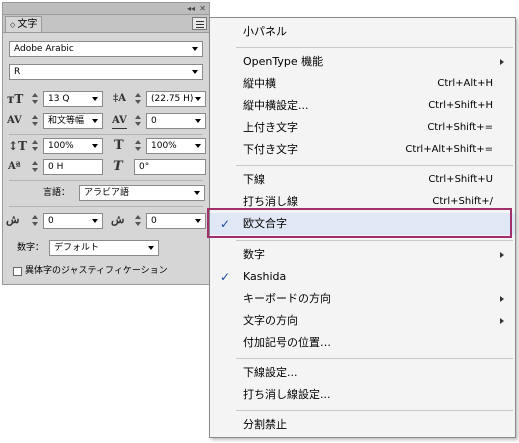 The width and height of the screenshot is (519, 443). What do you see at coordinates (35, 98) in the screenshot?
I see `font-size-stepper` at bounding box center [35, 98].